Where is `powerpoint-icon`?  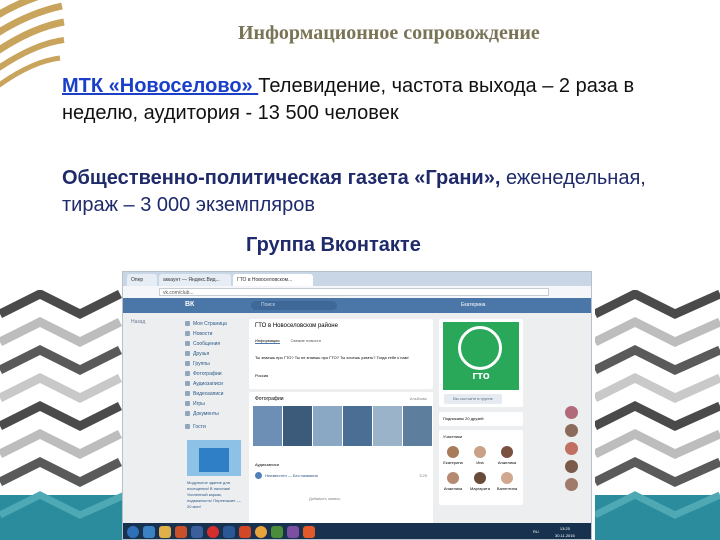
powerpoint-icon is located at coordinates (245, 532).